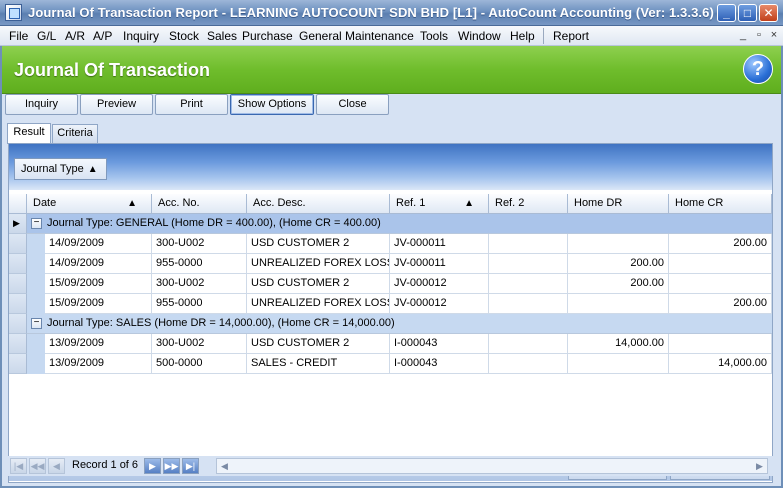  What do you see at coordinates (774, 36) in the screenshot?
I see `mdi-close-icon: ×` at bounding box center [774, 36].